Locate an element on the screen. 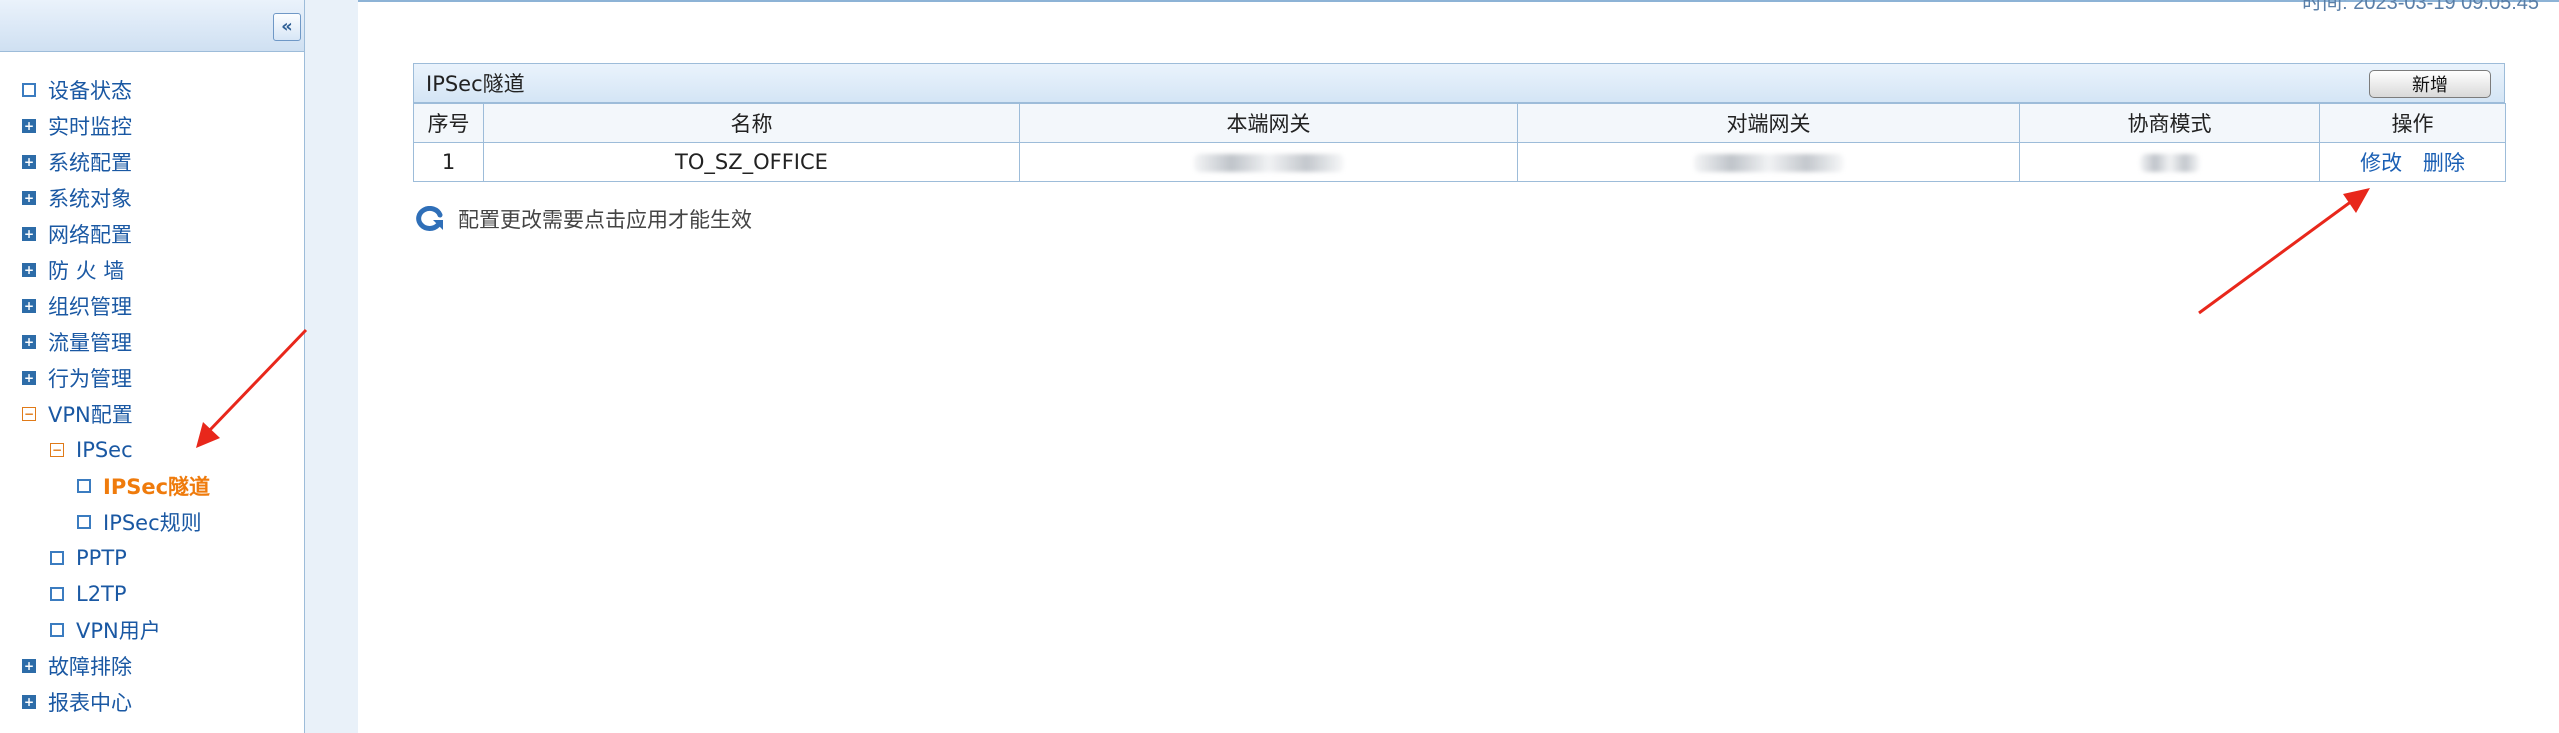 The width and height of the screenshot is (2559, 733). menu-item-device-status: 设备状态 is located at coordinates (152, 90).